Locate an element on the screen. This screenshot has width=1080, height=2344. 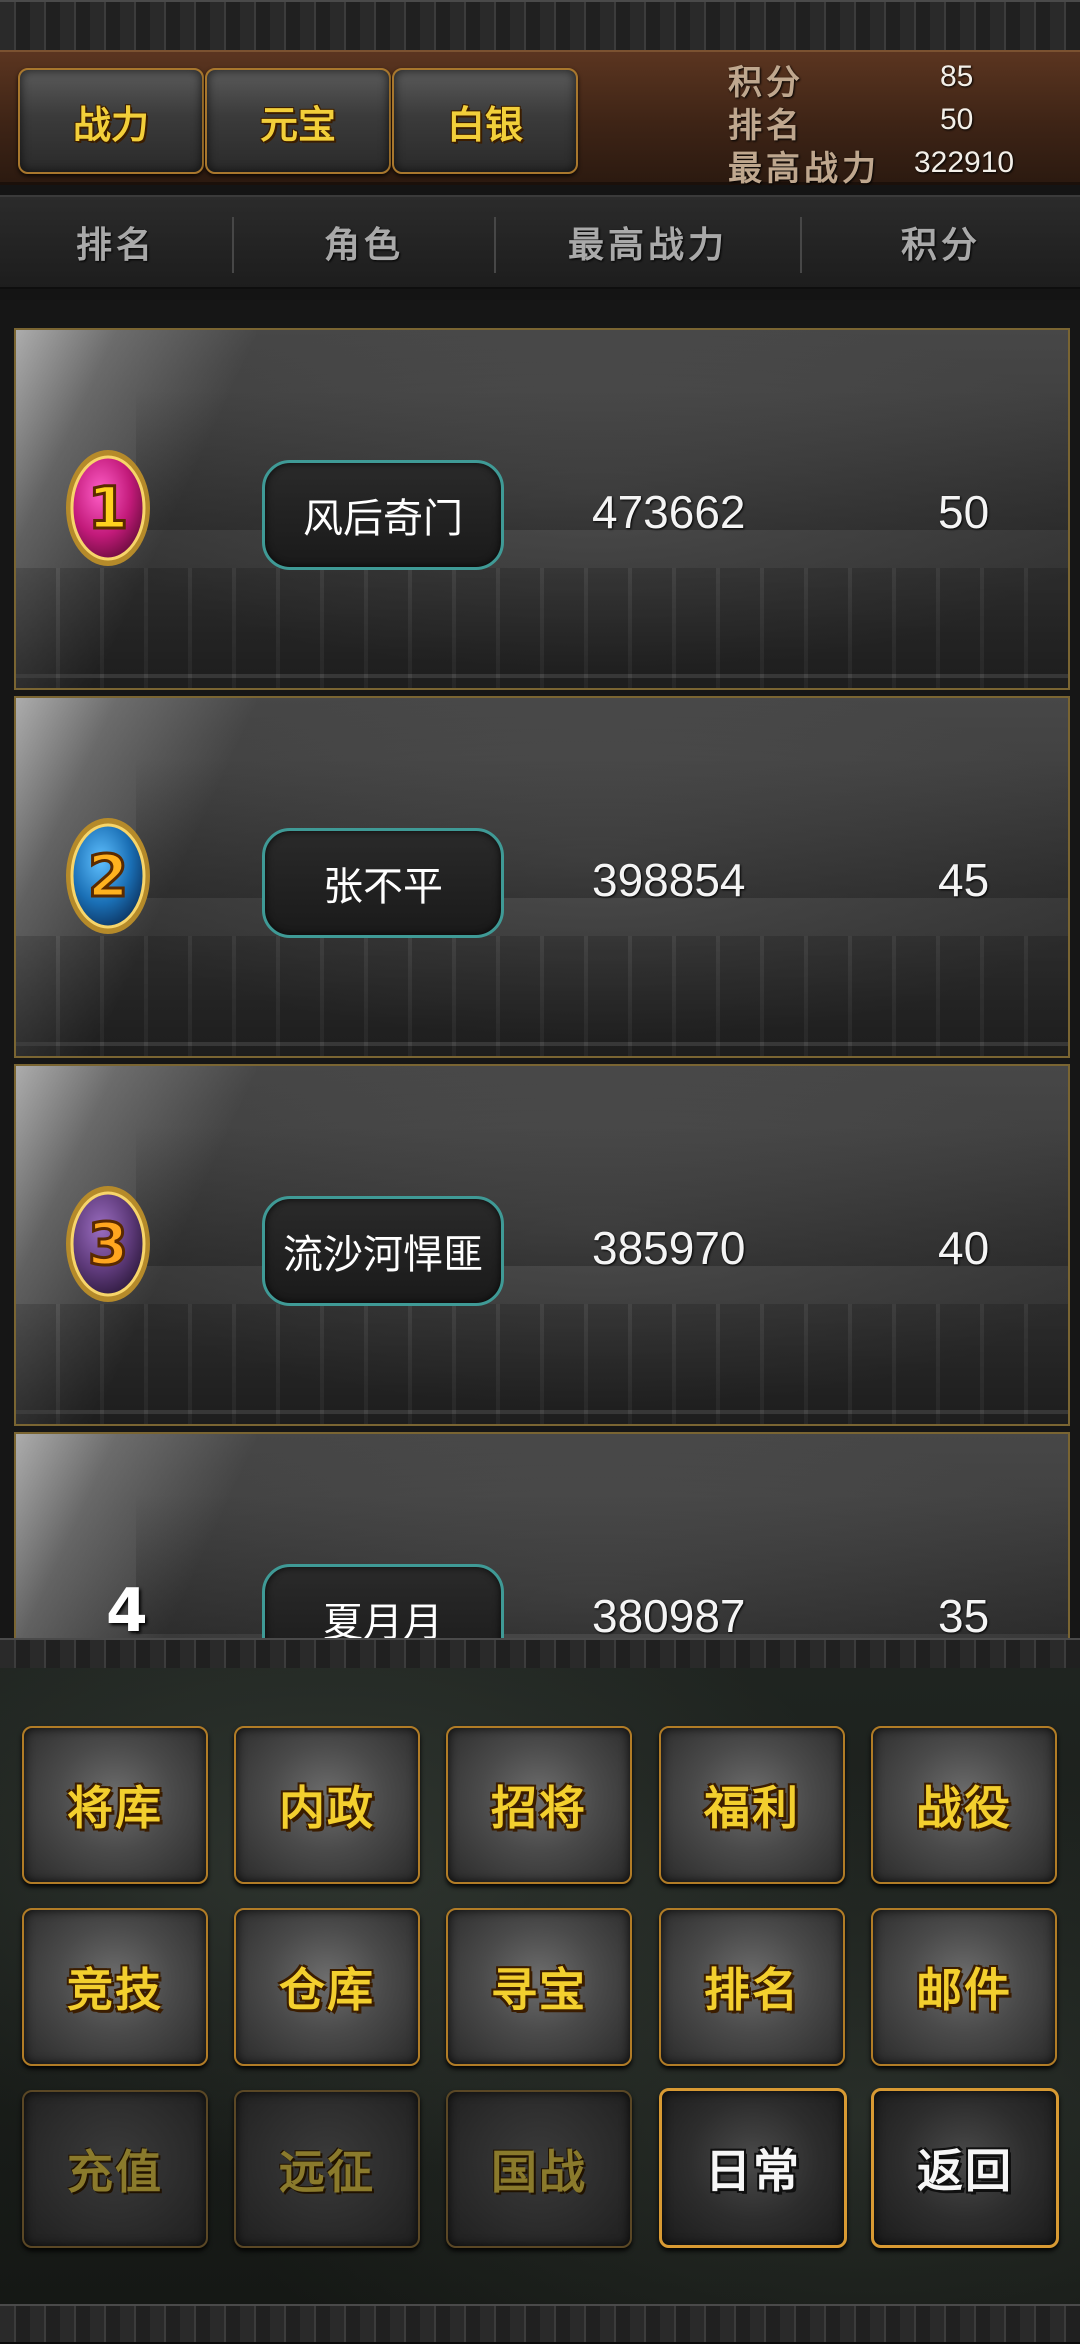
column-score: 积分 is located at coordinates (940, 245).